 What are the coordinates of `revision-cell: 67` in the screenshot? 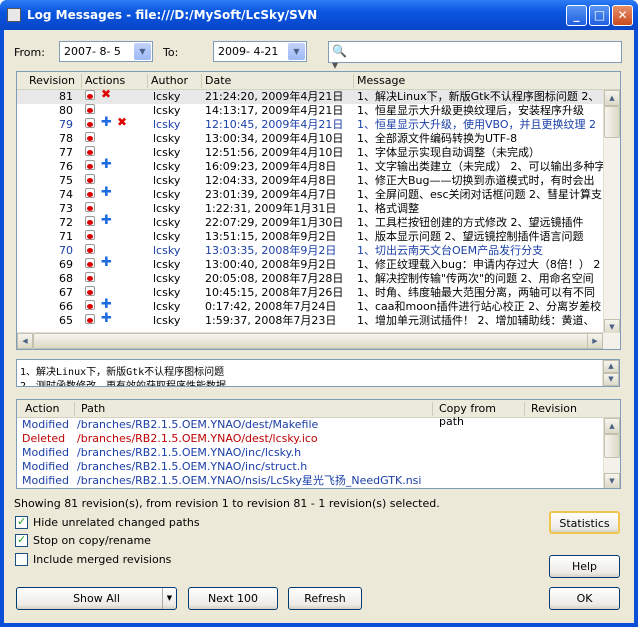 It's located at (66, 292).